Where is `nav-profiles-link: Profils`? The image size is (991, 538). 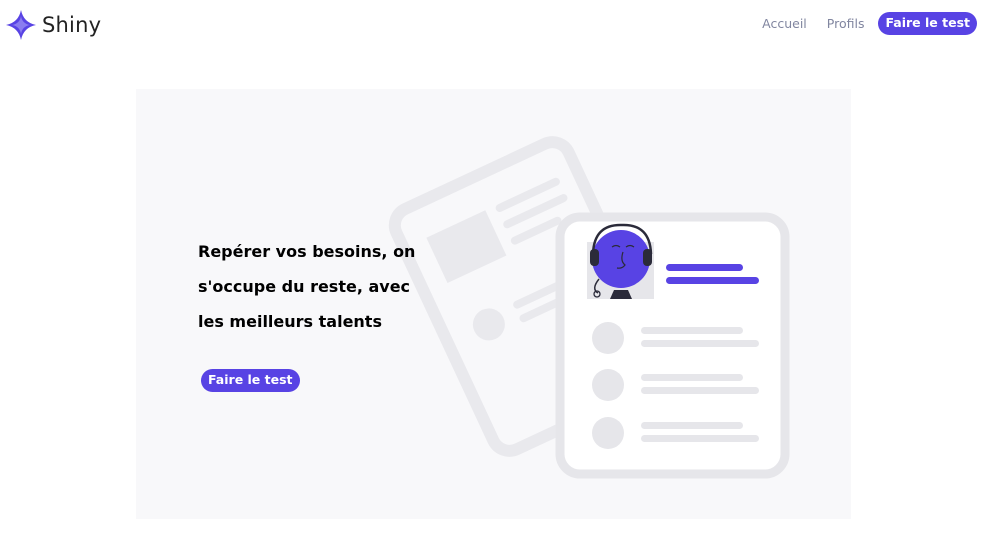
nav-profiles-link: Profils is located at coordinates (846, 23).